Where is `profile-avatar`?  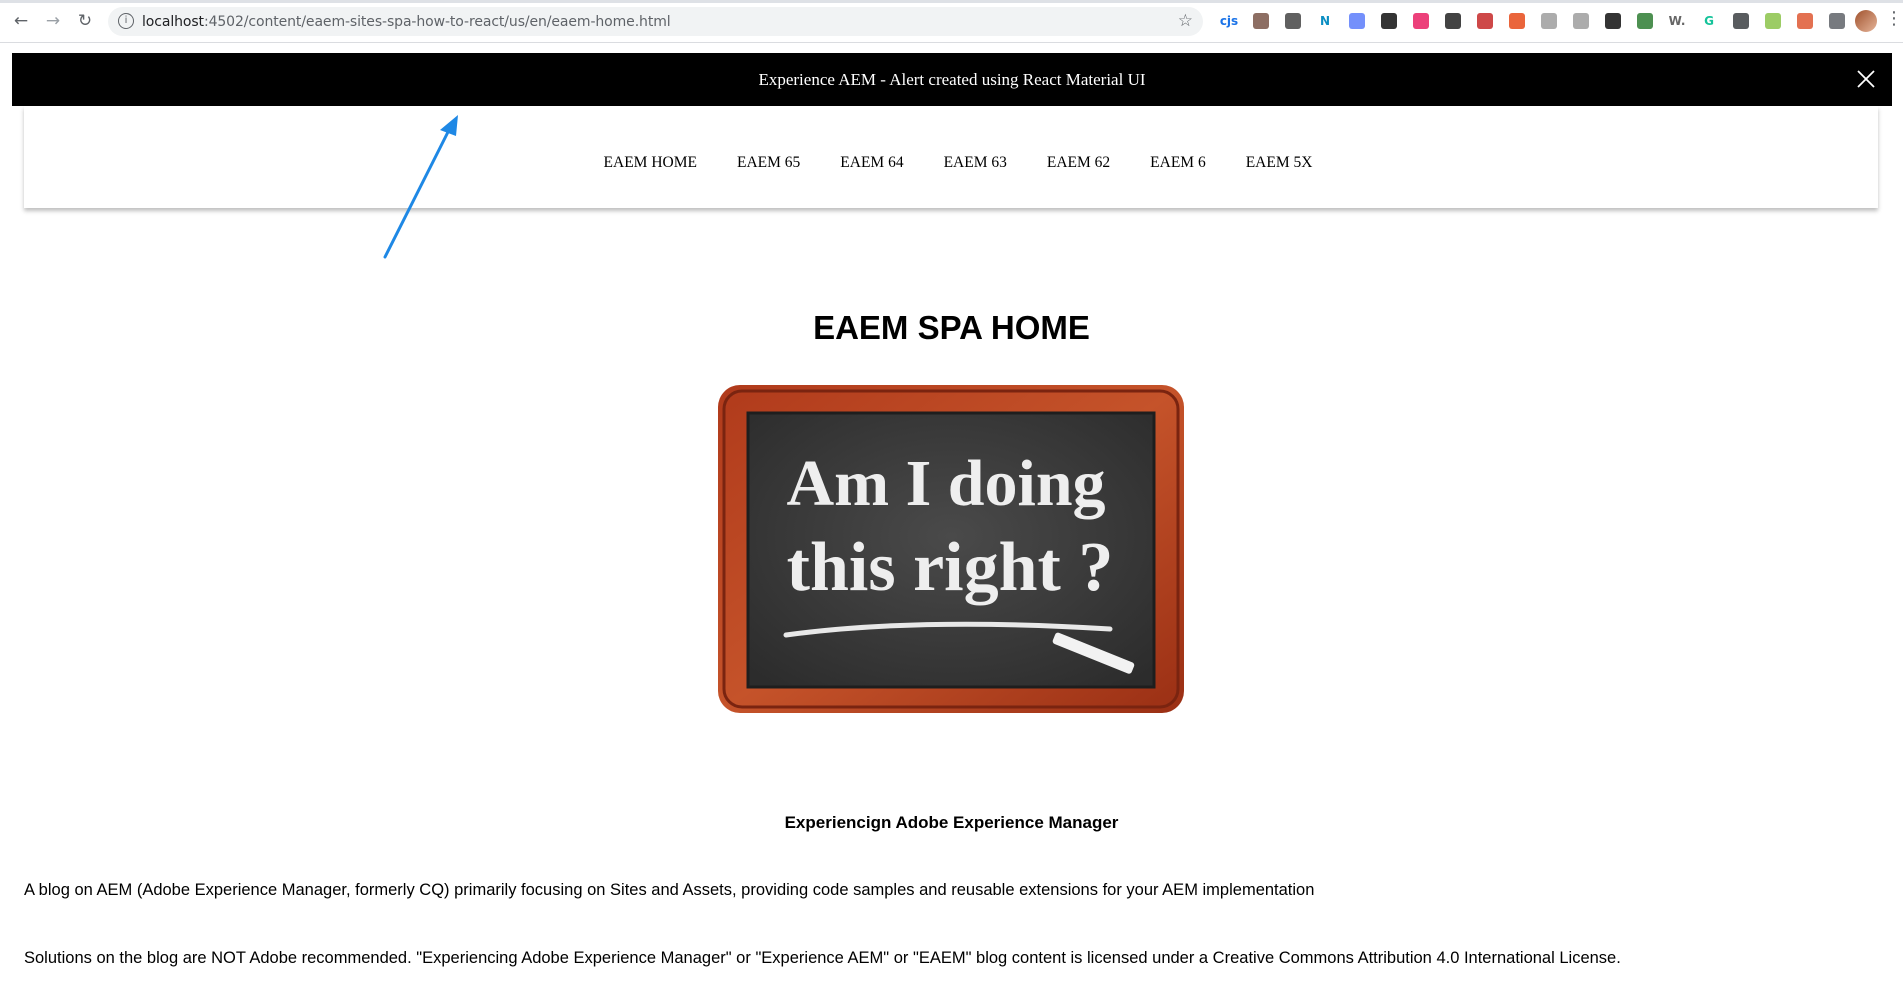
profile-avatar is located at coordinates (1866, 21).